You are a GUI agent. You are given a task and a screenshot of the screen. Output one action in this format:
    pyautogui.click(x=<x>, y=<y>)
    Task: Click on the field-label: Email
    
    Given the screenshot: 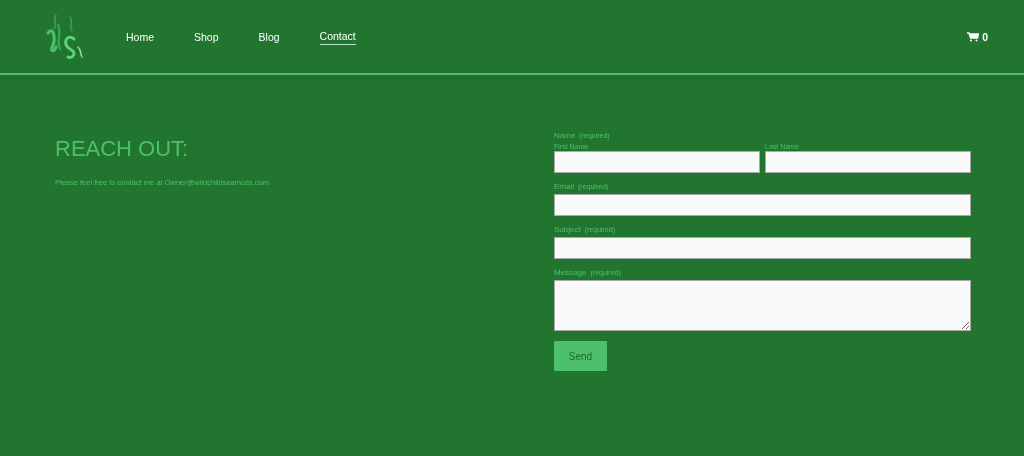 What is the action you would take?
    pyautogui.click(x=564, y=186)
    